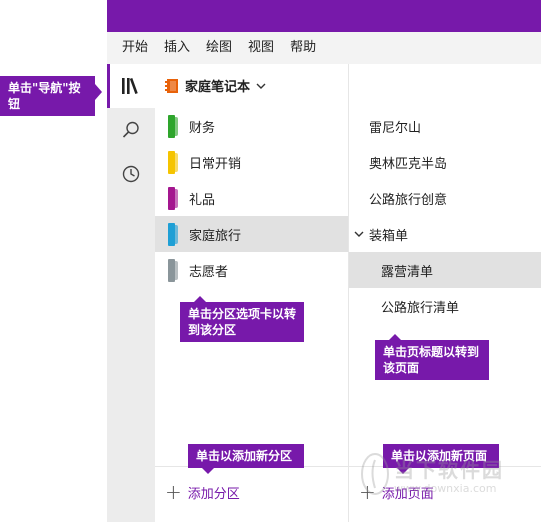 The height and width of the screenshot is (522, 541). I want to click on subpage-item: 公路旅行清单, so click(445, 306).